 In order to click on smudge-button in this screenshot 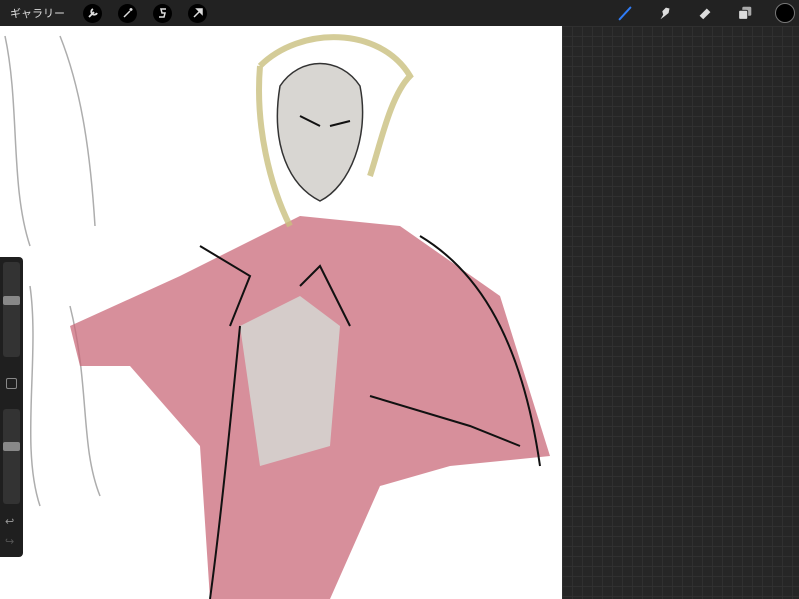, I will do `click(665, 13)`.